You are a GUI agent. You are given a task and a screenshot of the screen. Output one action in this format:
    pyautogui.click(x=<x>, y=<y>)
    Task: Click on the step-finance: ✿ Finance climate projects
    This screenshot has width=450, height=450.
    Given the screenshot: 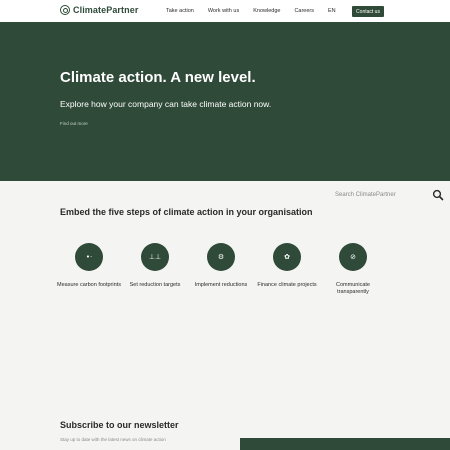 What is the action you would take?
    pyautogui.click(x=287, y=266)
    